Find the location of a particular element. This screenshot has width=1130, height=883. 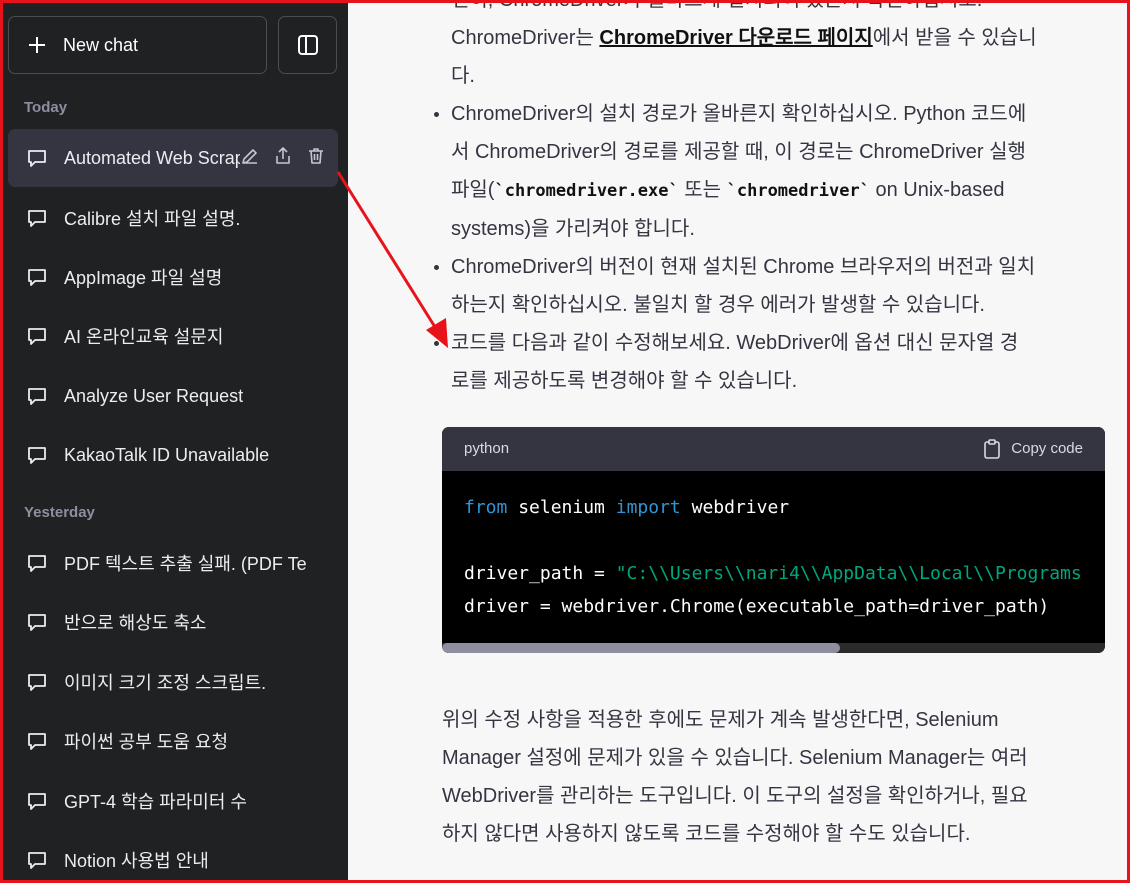

annotation-arrow is located at coordinates (392, 259).